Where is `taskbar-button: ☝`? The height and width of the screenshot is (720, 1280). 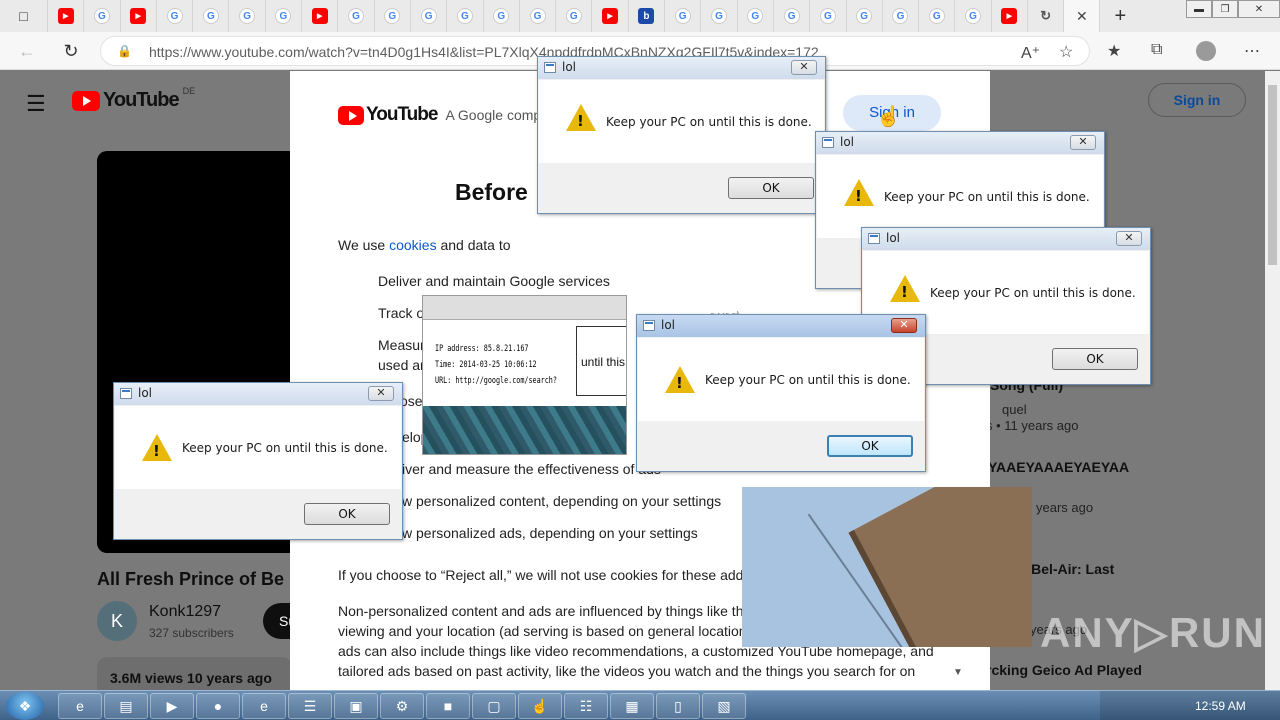 taskbar-button: ☝ is located at coordinates (540, 706).